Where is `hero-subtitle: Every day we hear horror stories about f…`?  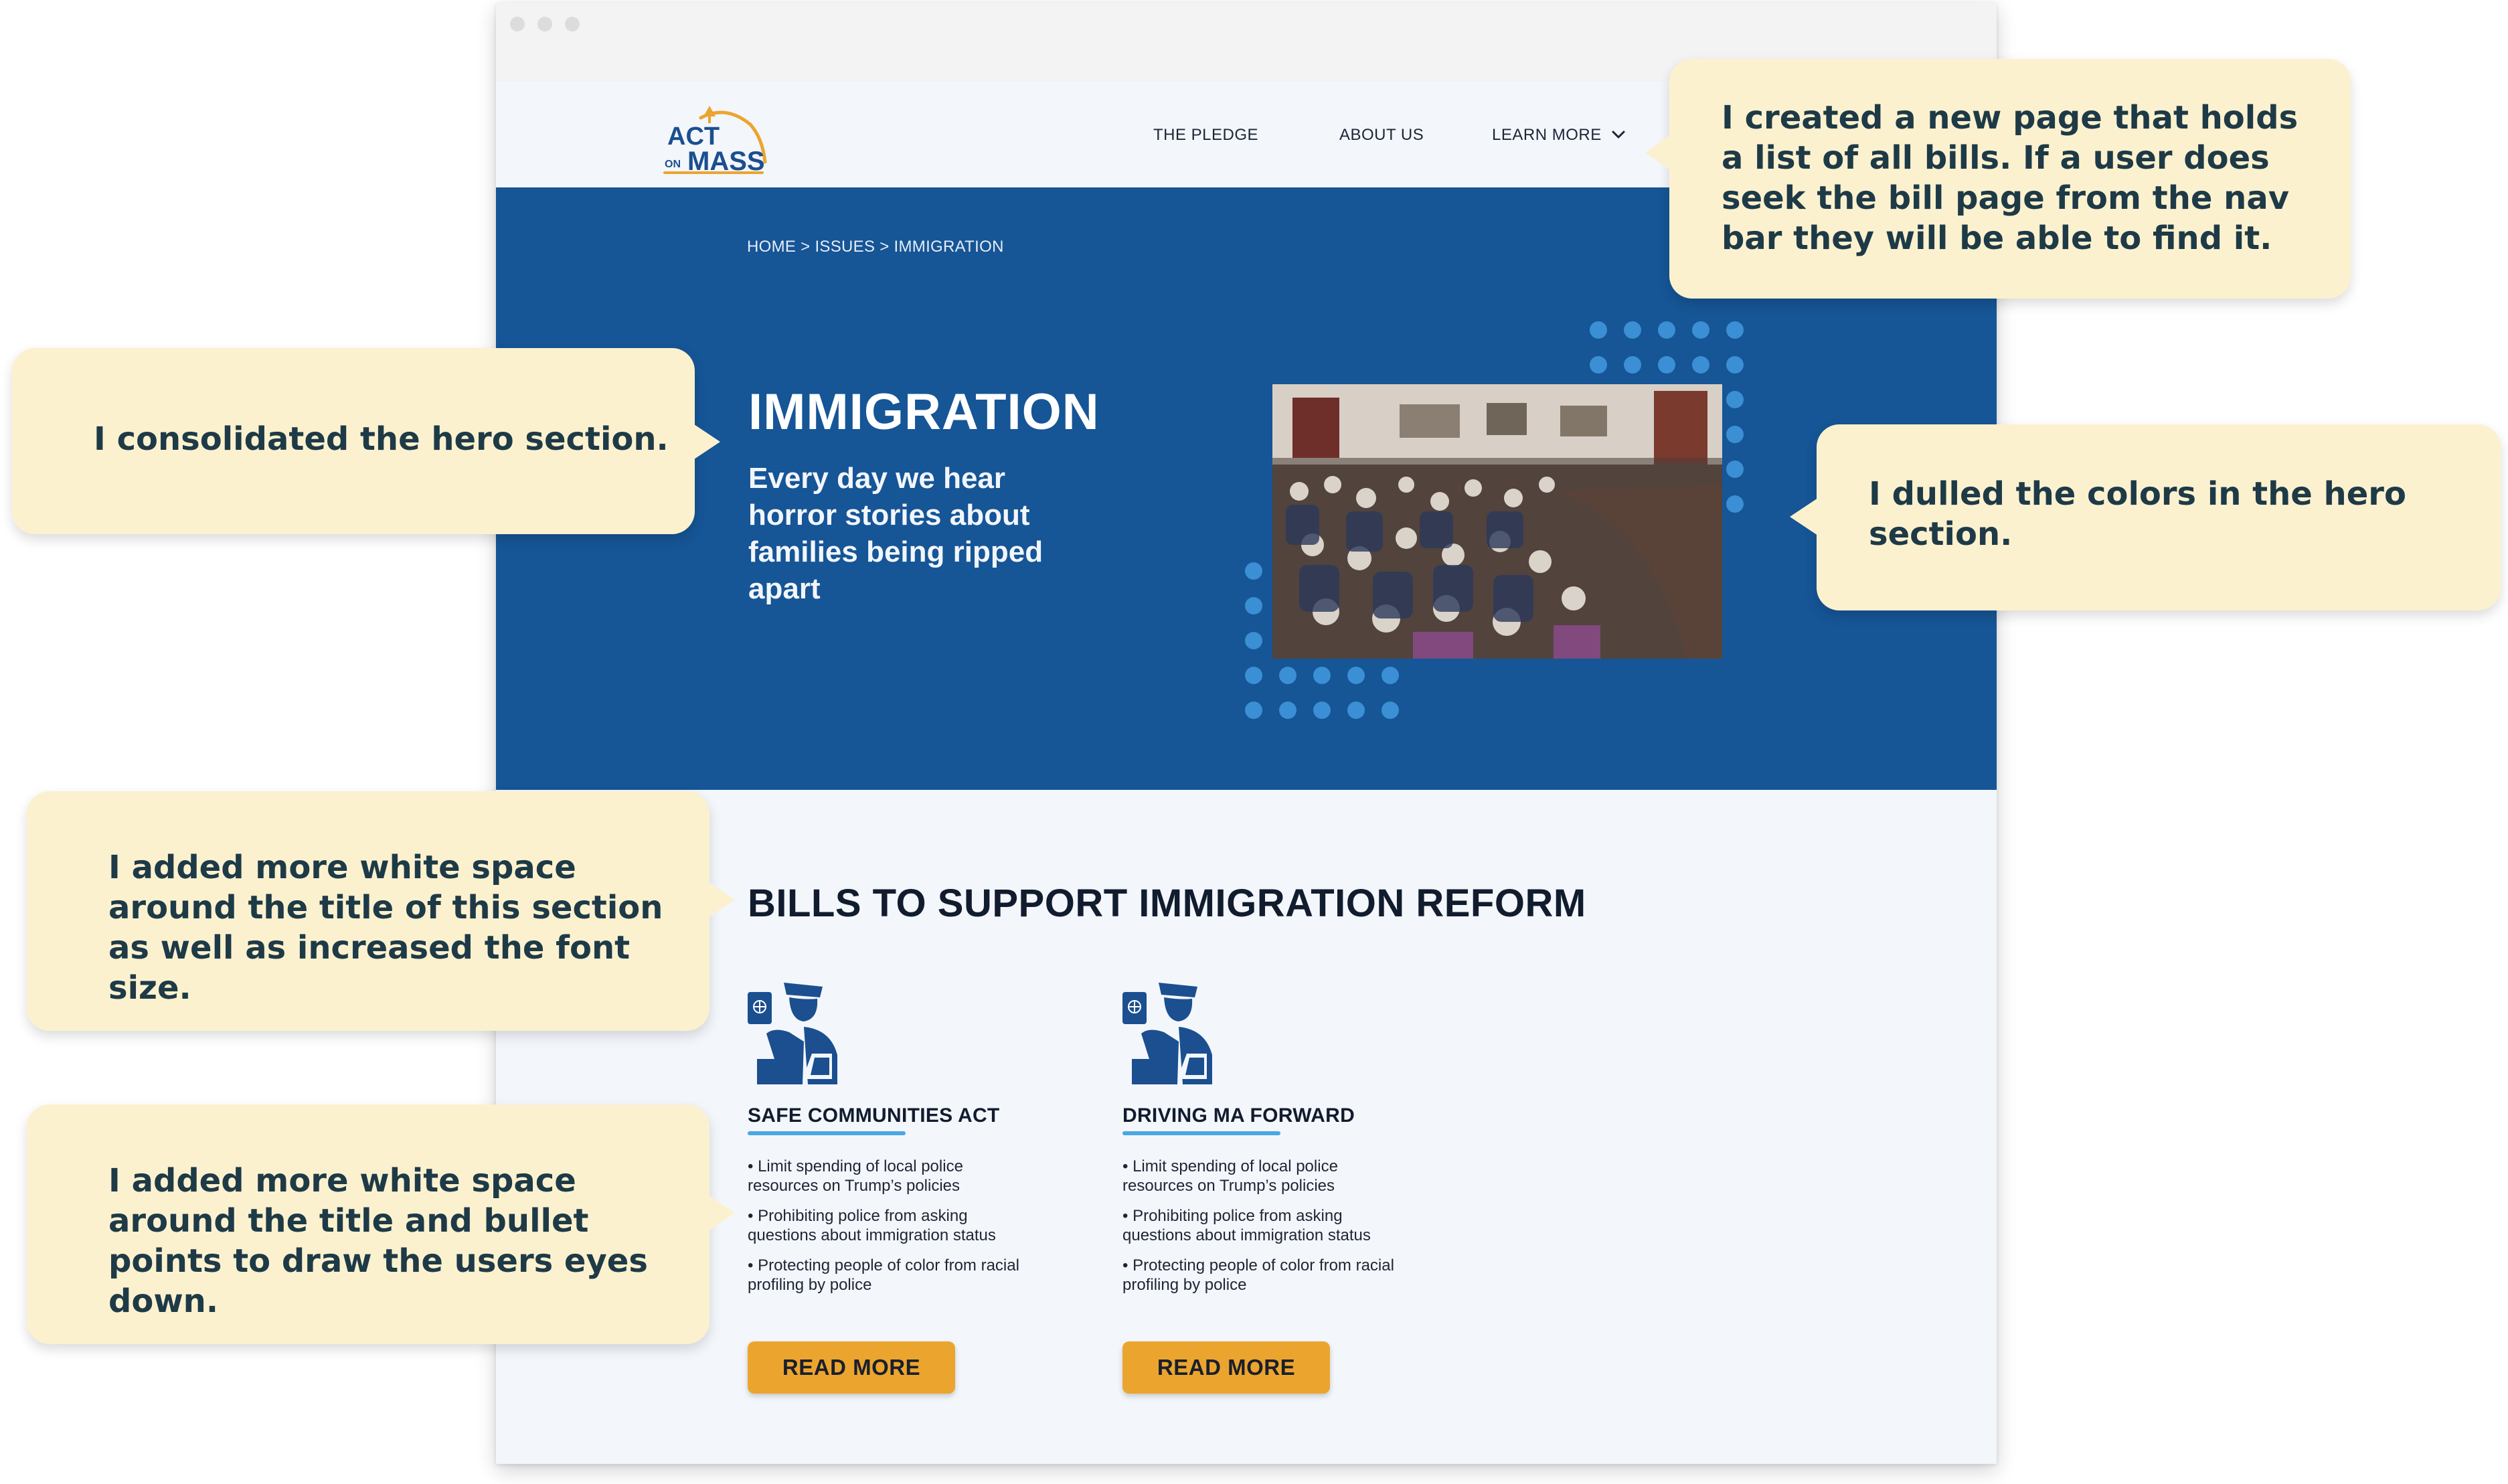
hero-subtitle: Every day we hear horror stories about f… is located at coordinates (895, 533).